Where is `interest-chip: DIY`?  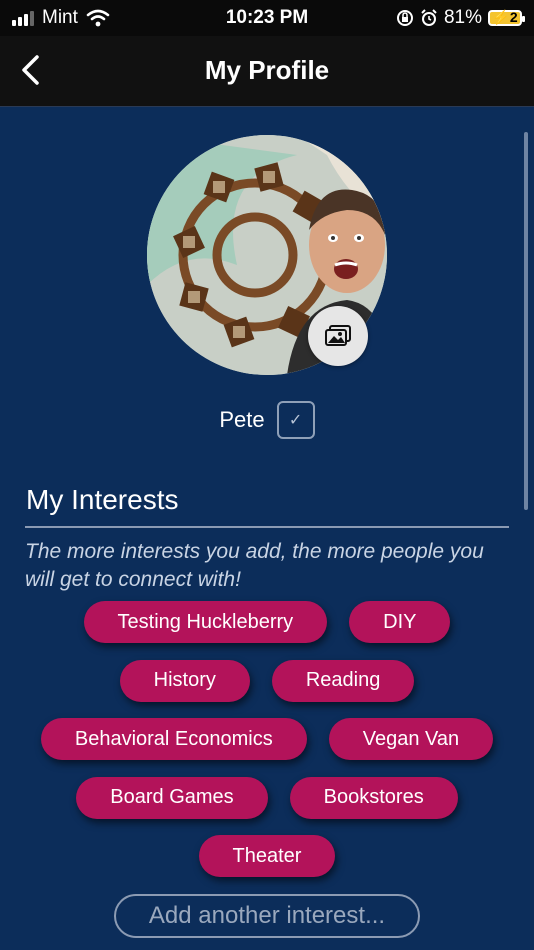
interest-chip: DIY is located at coordinates (400, 622).